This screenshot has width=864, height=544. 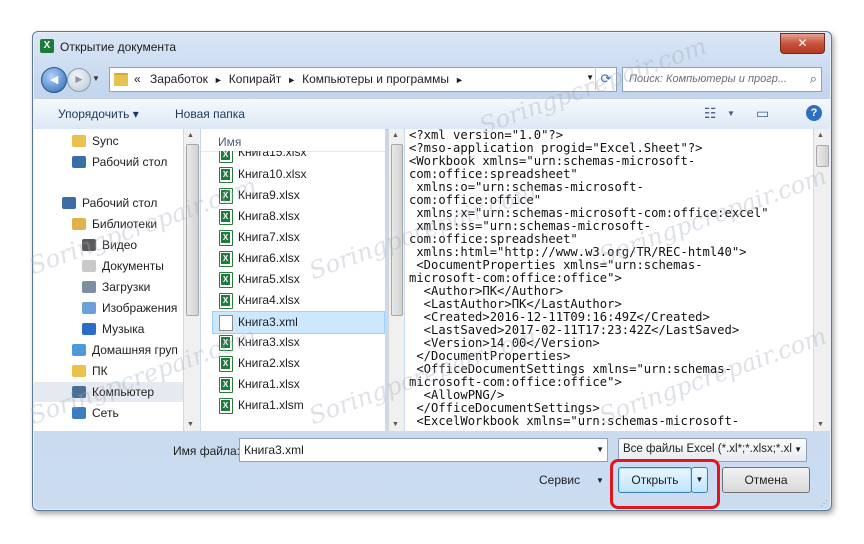 I want to click on file-type-value: Все файлы Excel (*.xl*;*.xlsx;*.xl, so click(x=707, y=449).